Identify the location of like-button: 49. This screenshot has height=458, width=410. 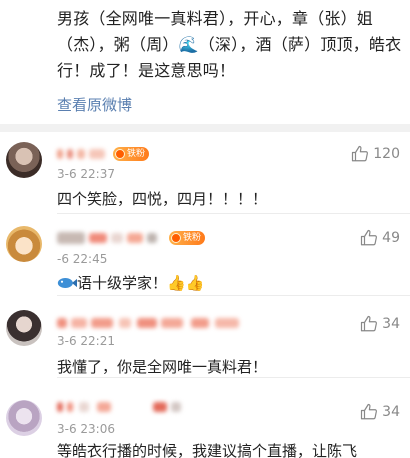
(380, 238).